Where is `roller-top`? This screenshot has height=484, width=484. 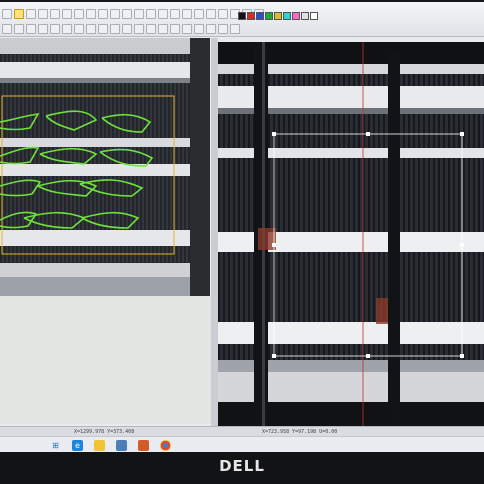
roller-top is located at coordinates (105, 46).